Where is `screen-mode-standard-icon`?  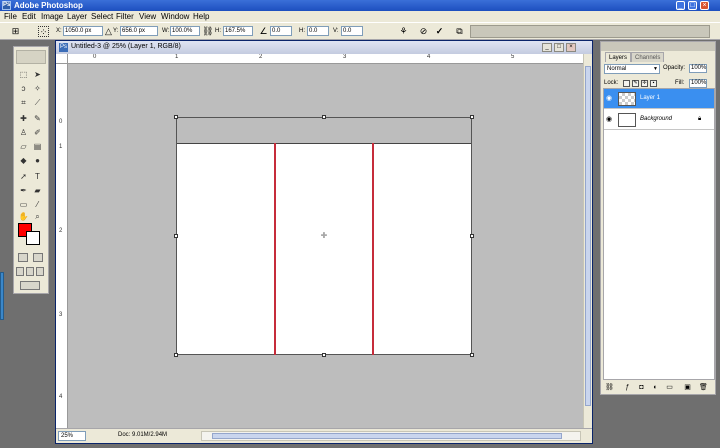
screen-mode-standard-icon is located at coordinates (20, 271).